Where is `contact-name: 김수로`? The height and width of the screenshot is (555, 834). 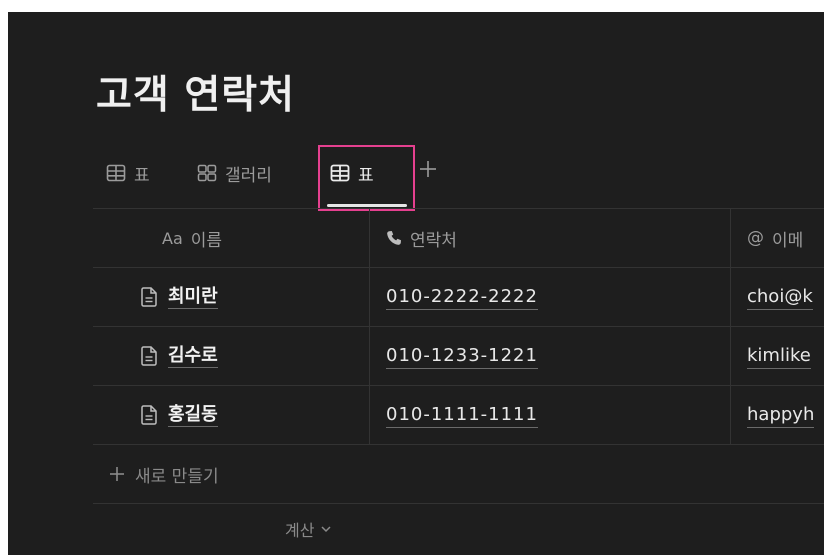
contact-name: 김수로 is located at coordinates (193, 356).